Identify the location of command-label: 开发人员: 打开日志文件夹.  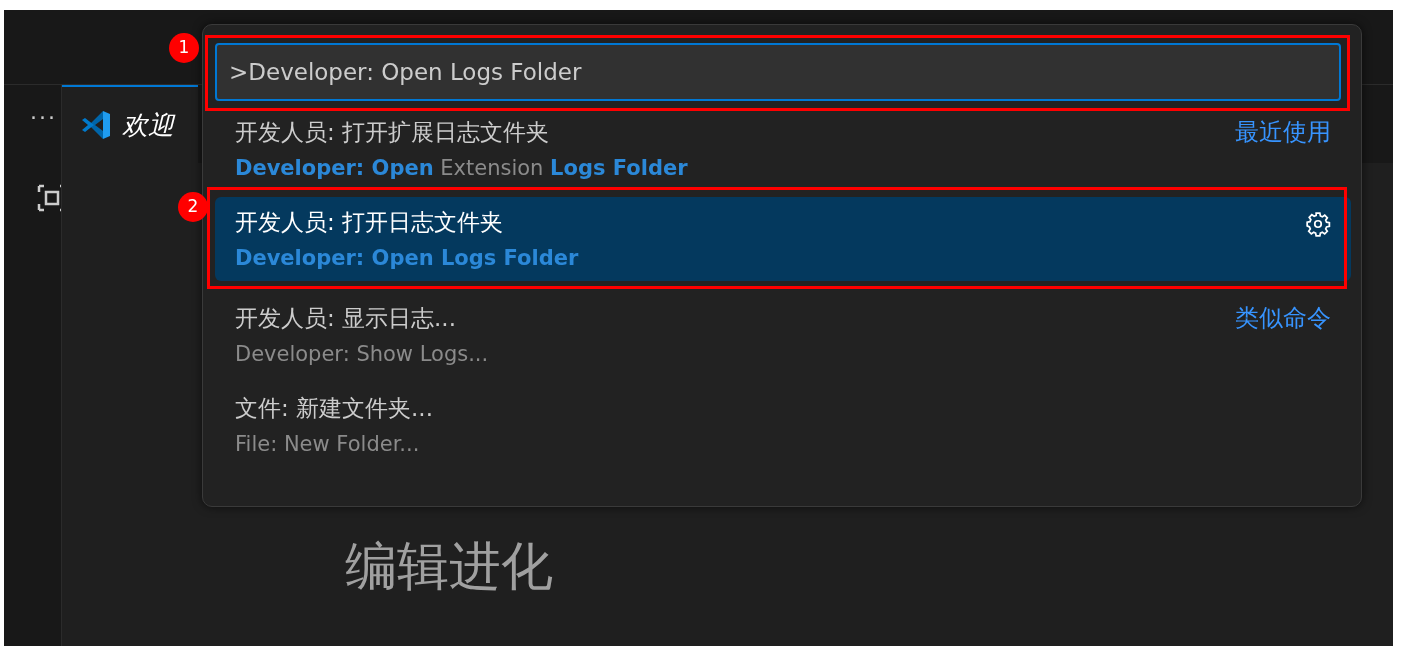
(370, 222).